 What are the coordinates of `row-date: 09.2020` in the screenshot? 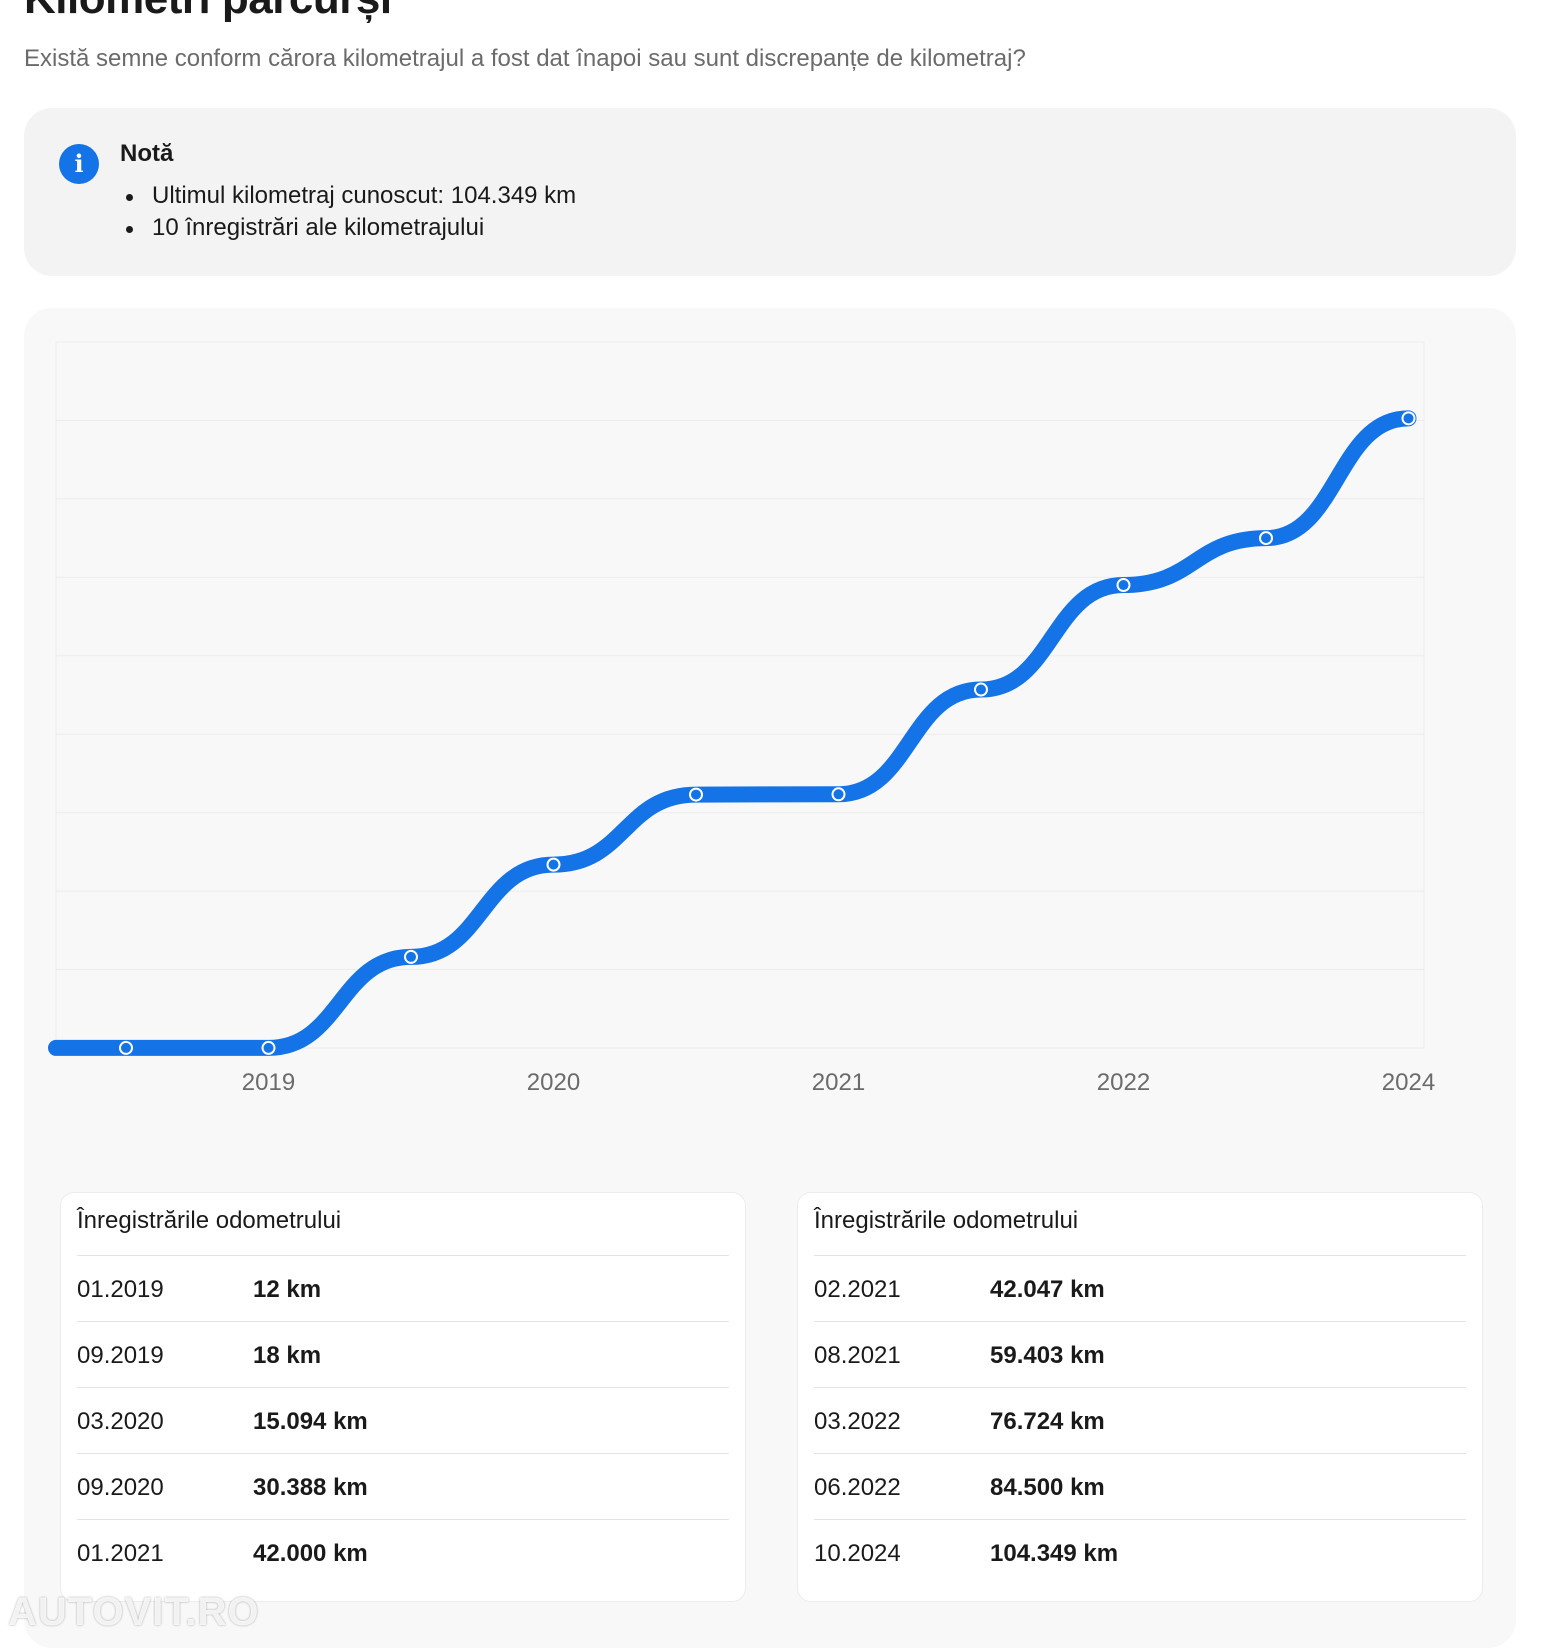 It's located at (120, 1487).